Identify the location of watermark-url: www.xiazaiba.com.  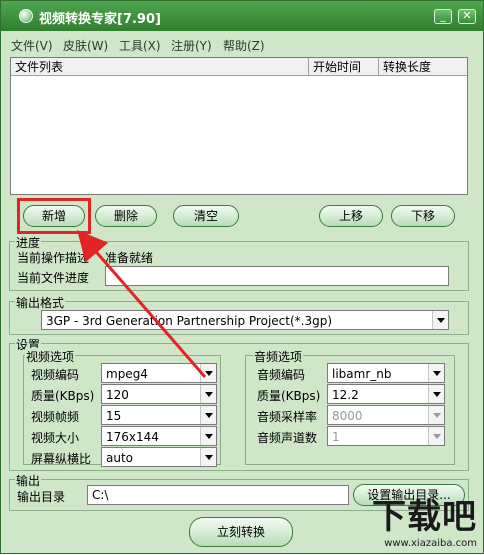
(430, 543).